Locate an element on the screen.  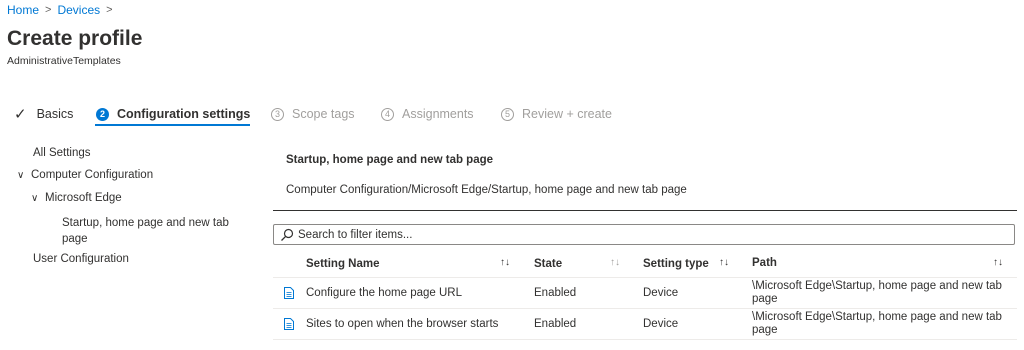
step-basics: ✓ Basics is located at coordinates (43, 114).